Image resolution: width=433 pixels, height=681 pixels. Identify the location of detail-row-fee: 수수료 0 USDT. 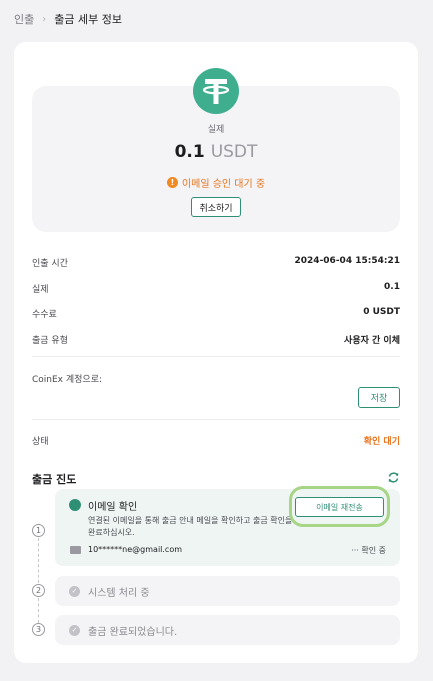
(216, 313).